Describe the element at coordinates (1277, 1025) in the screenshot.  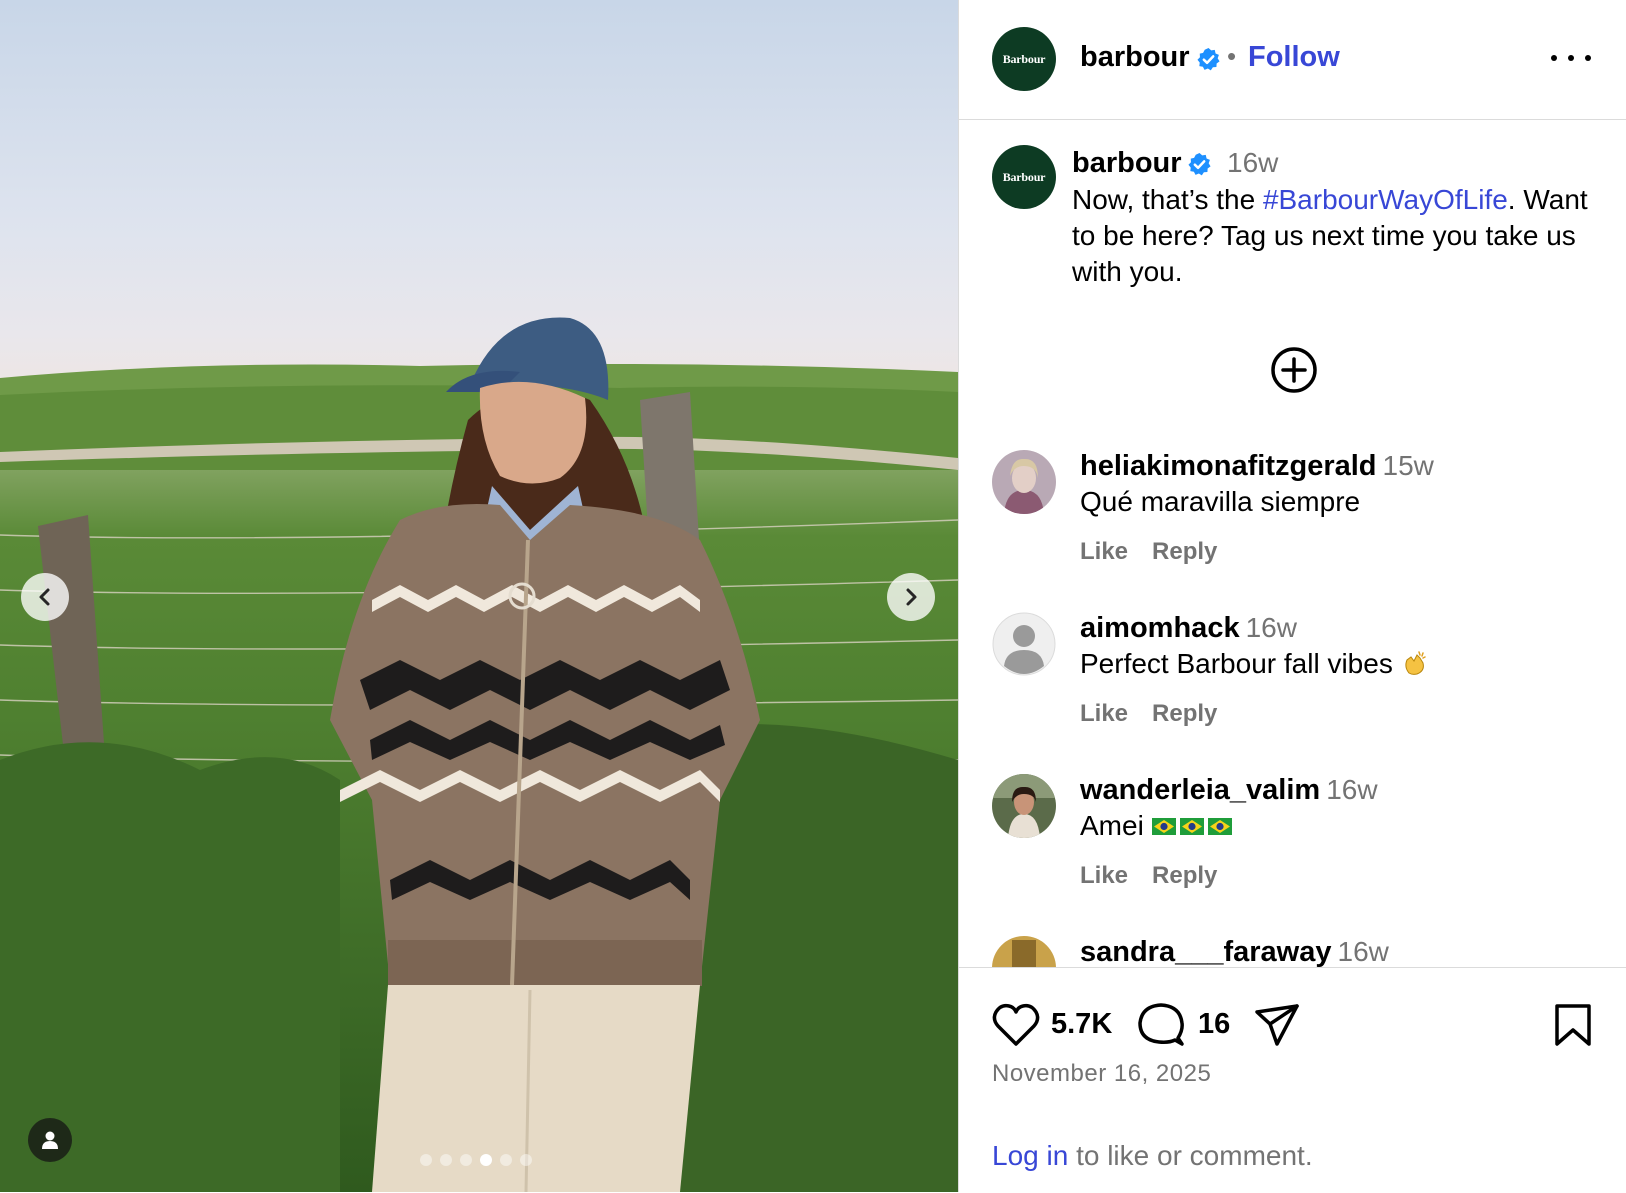
I see `share-icon` at that location.